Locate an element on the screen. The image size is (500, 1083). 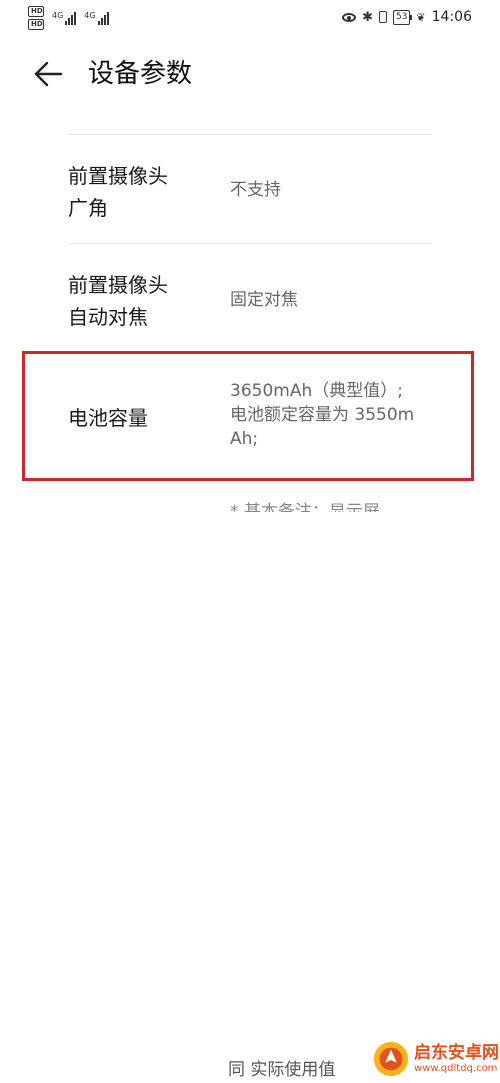
hd-badges: HD HD is located at coordinates (36, 18).